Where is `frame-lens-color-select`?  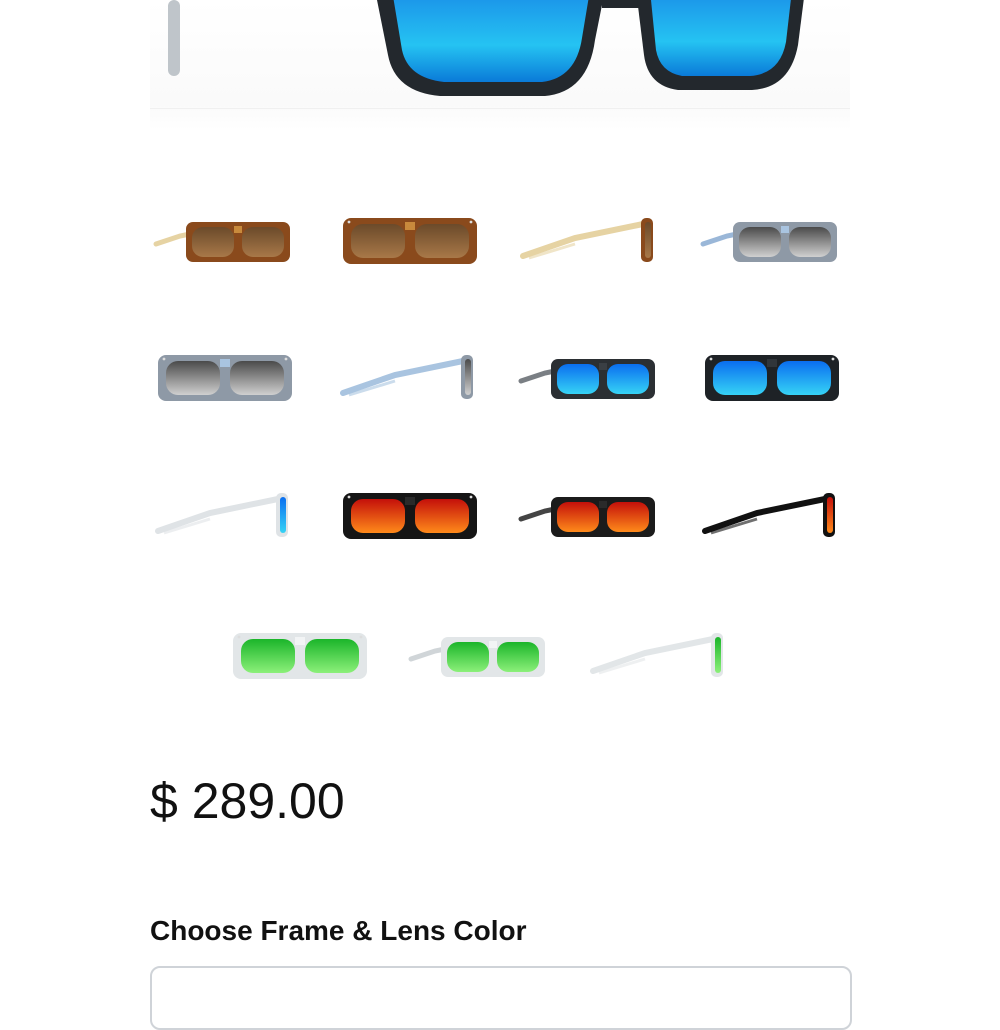 frame-lens-color-select is located at coordinates (501, 998).